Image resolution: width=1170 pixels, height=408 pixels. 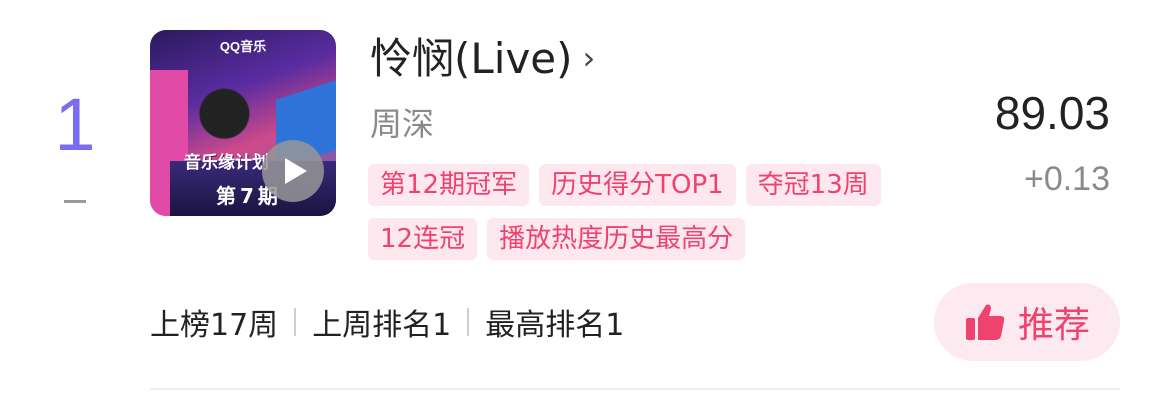 What do you see at coordinates (1052, 113) in the screenshot?
I see `score-value: 89.03` at bounding box center [1052, 113].